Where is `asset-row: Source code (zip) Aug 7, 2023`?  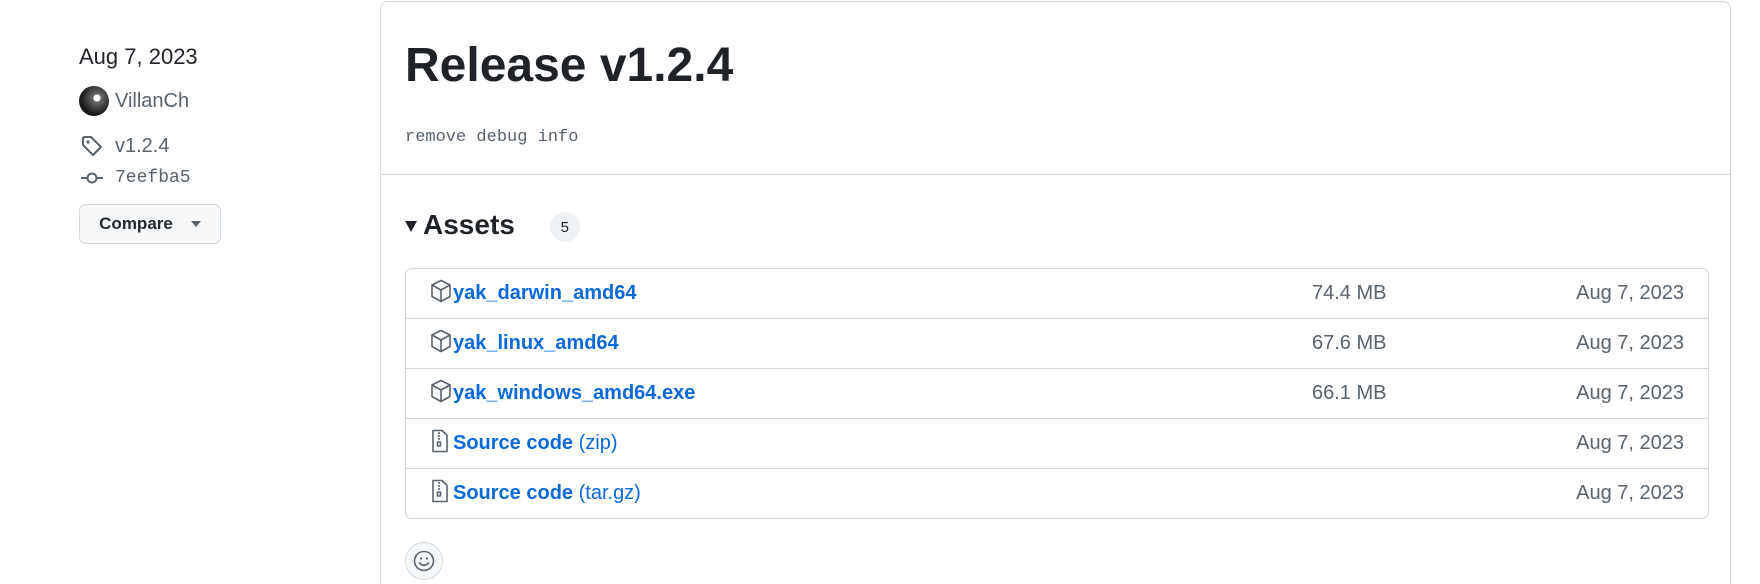 asset-row: Source code (zip) Aug 7, 2023 is located at coordinates (1057, 443).